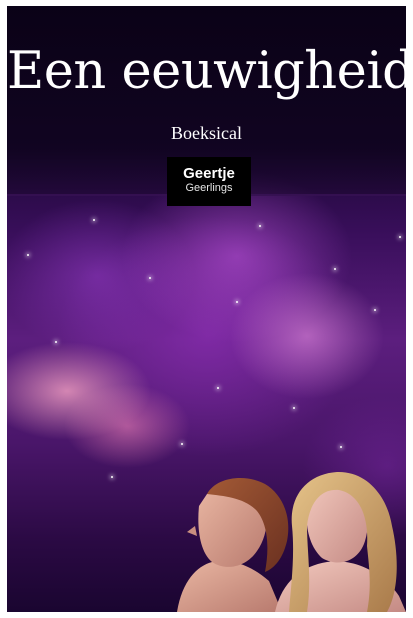 The height and width of the screenshot is (618, 413). Describe the element at coordinates (206, 133) in the screenshot. I see `book-subtitle: Boeksical` at that location.